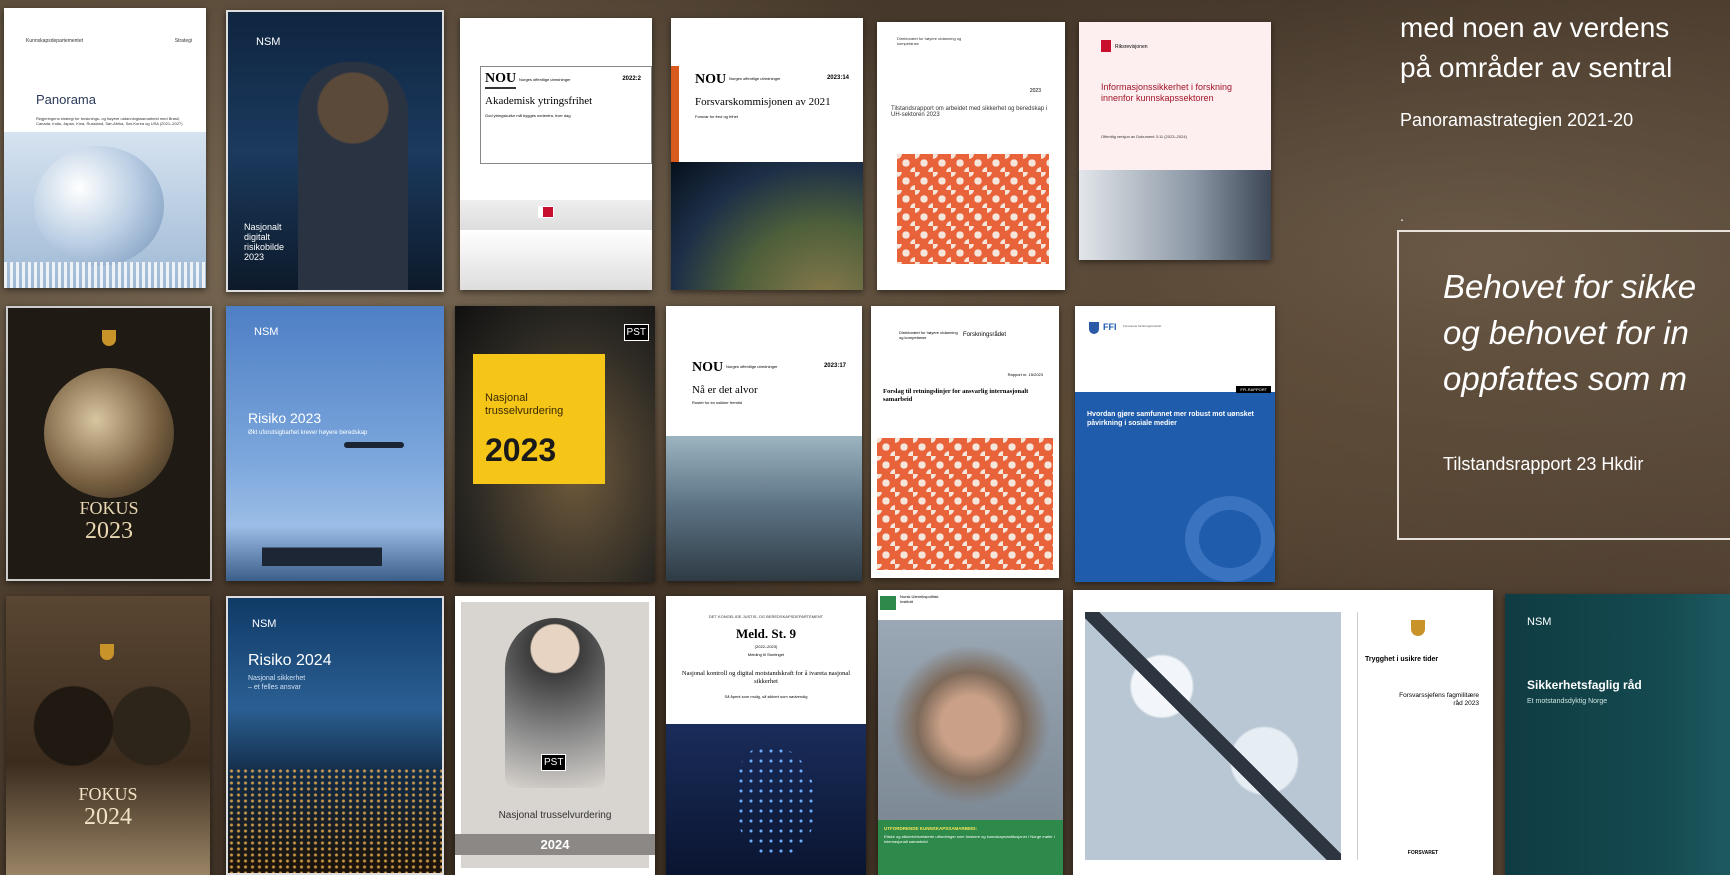 The height and width of the screenshot is (875, 1730). What do you see at coordinates (919, 599) in the screenshot?
I see `nupi-name: Norsk Utenrikspolitisk Institutt` at bounding box center [919, 599].